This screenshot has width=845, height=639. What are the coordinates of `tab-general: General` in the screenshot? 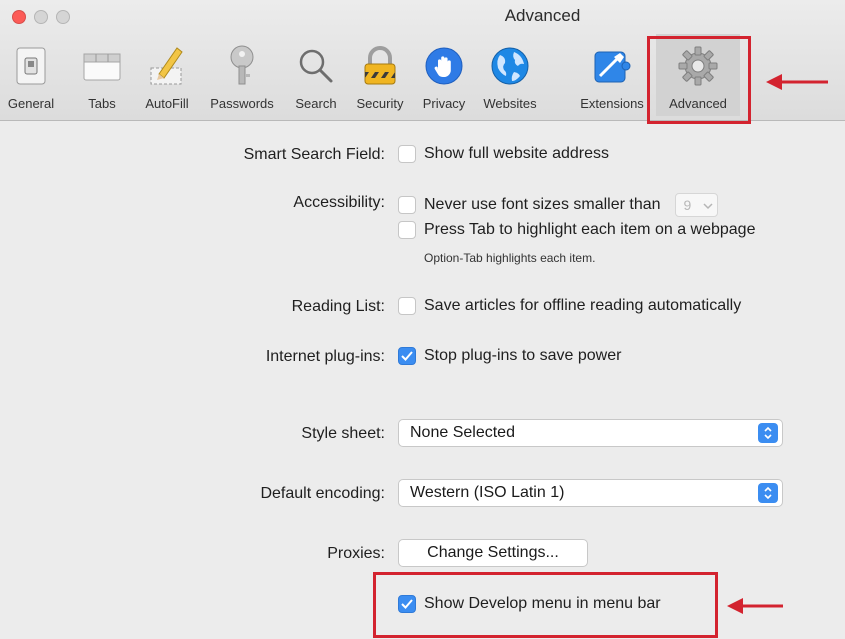 It's located at (31, 75).